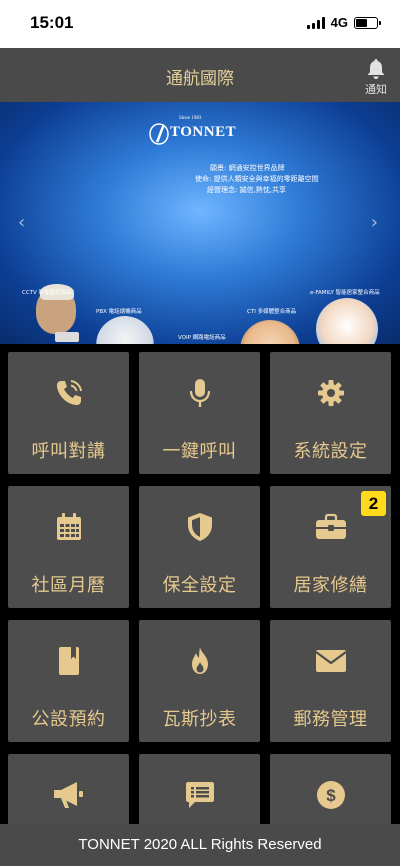 The height and width of the screenshot is (866, 400). I want to click on tonnet-logo: Since 1983 TONNET, so click(201, 134).